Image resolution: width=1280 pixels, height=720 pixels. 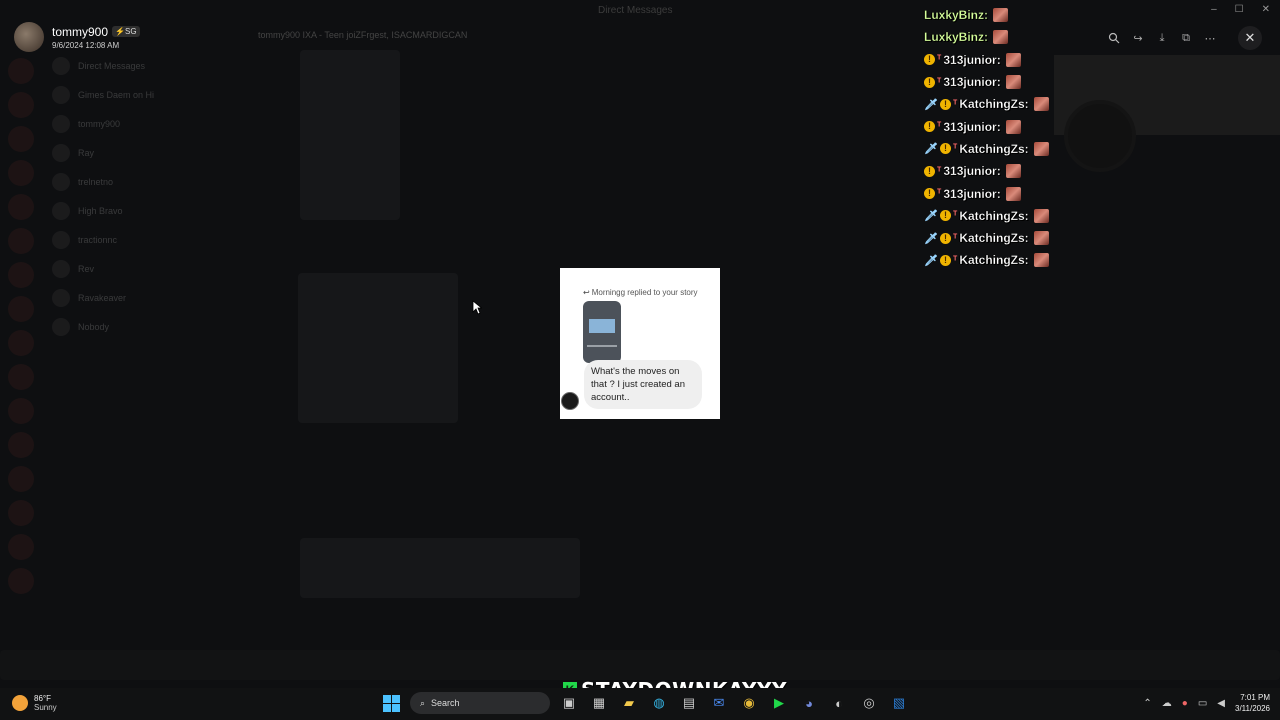 I want to click on clock-date: 3/11/2026, so click(x=1252, y=708).